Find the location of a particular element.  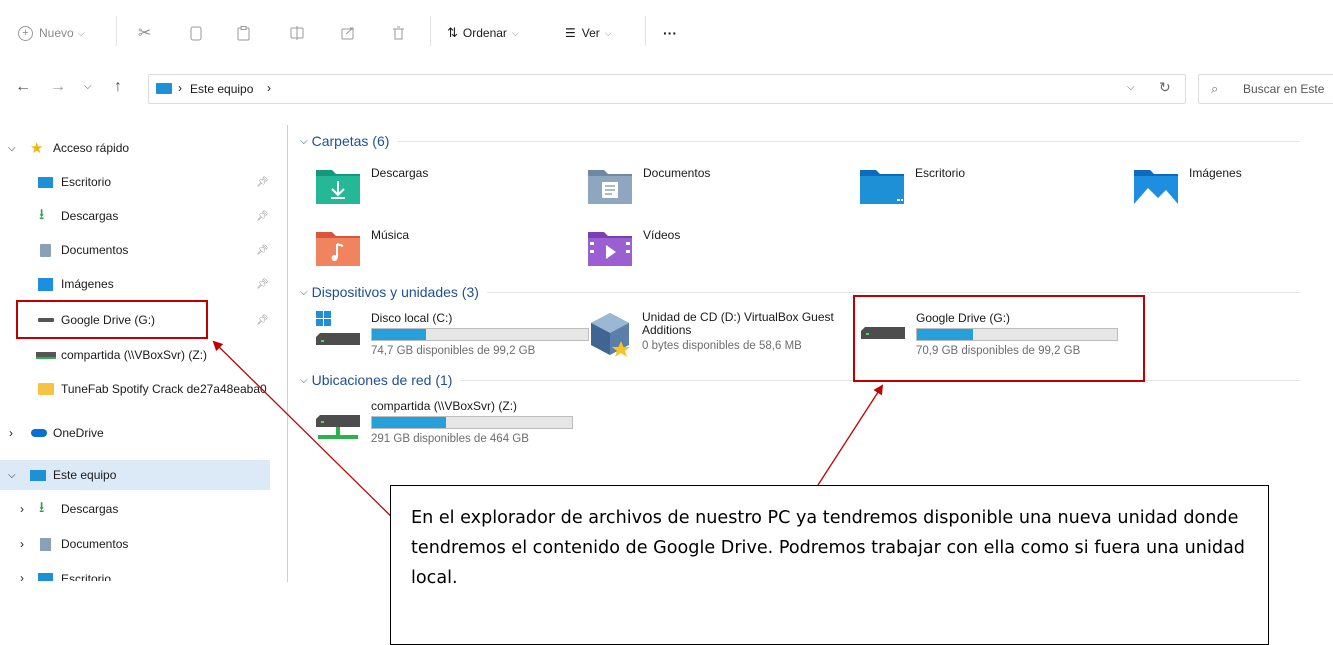

more-options-button: ··· is located at coordinates (670, 33).